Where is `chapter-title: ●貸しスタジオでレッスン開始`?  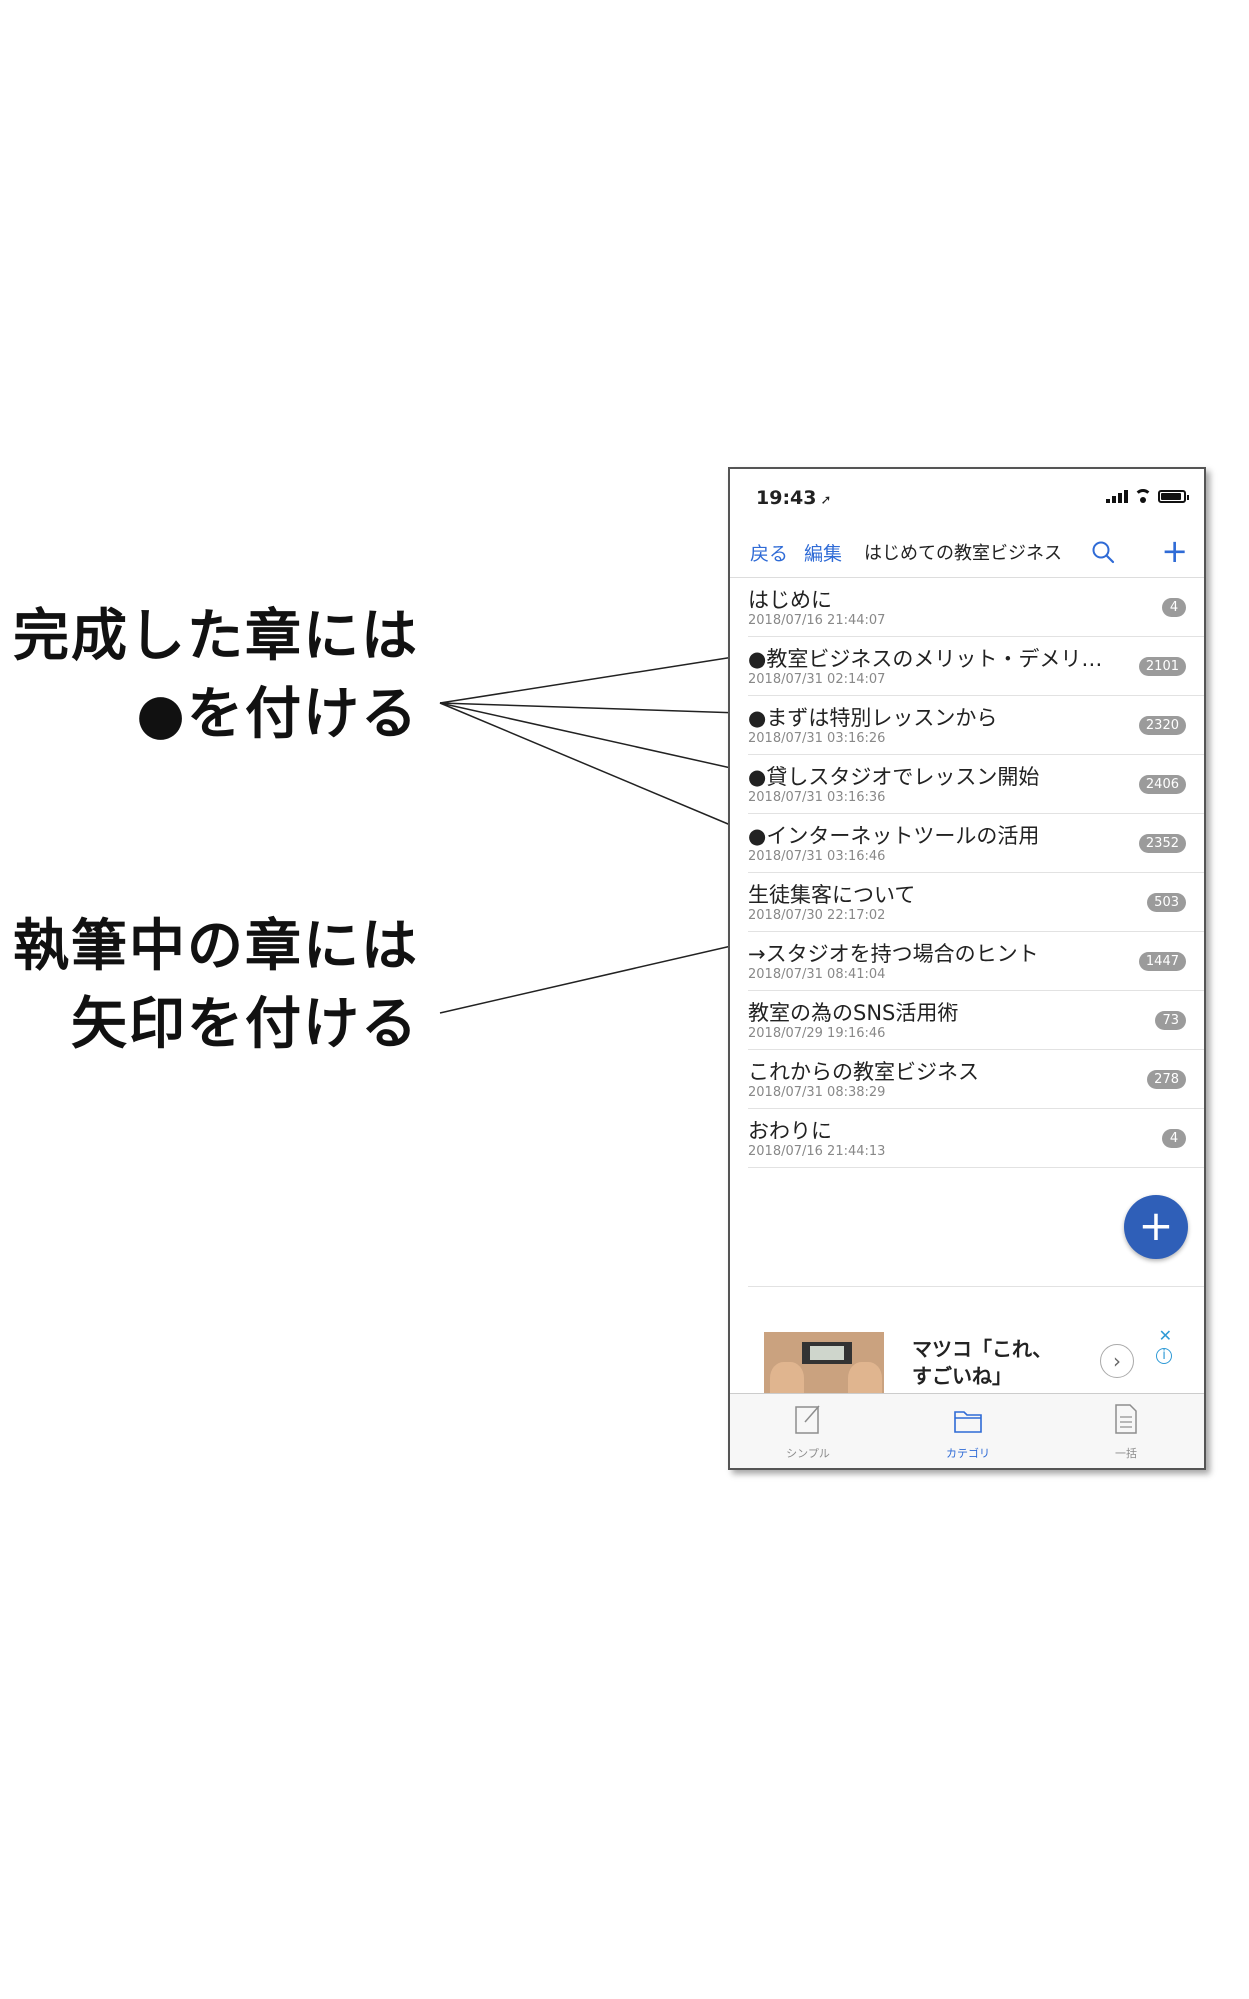
chapter-title: ●貸しスタジオでレッスン開始 is located at coordinates (894, 777).